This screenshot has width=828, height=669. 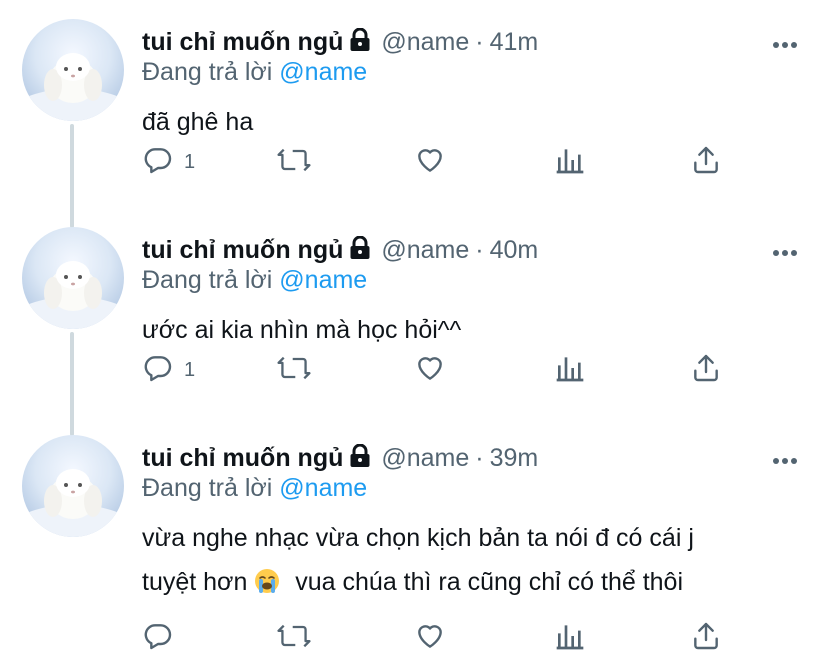 I want to click on tweet-header: tui chỉ muốn ngủ @name · 41m, so click(x=340, y=42).